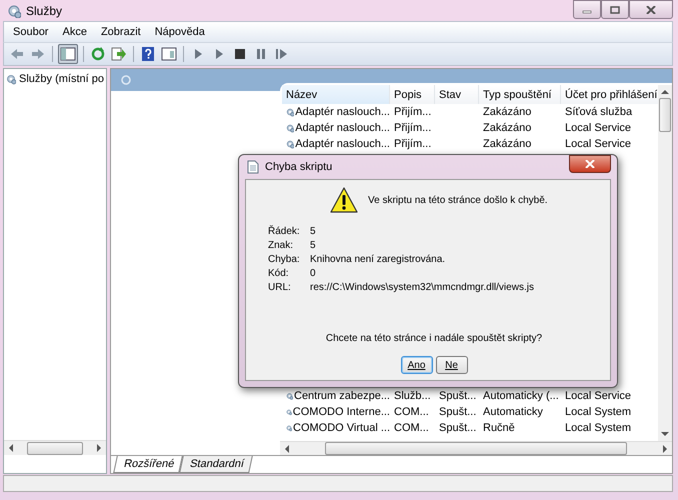 The height and width of the screenshot is (500, 678). Describe the element at coordinates (30, 32) in the screenshot. I see `menu-item: Soubor` at that location.